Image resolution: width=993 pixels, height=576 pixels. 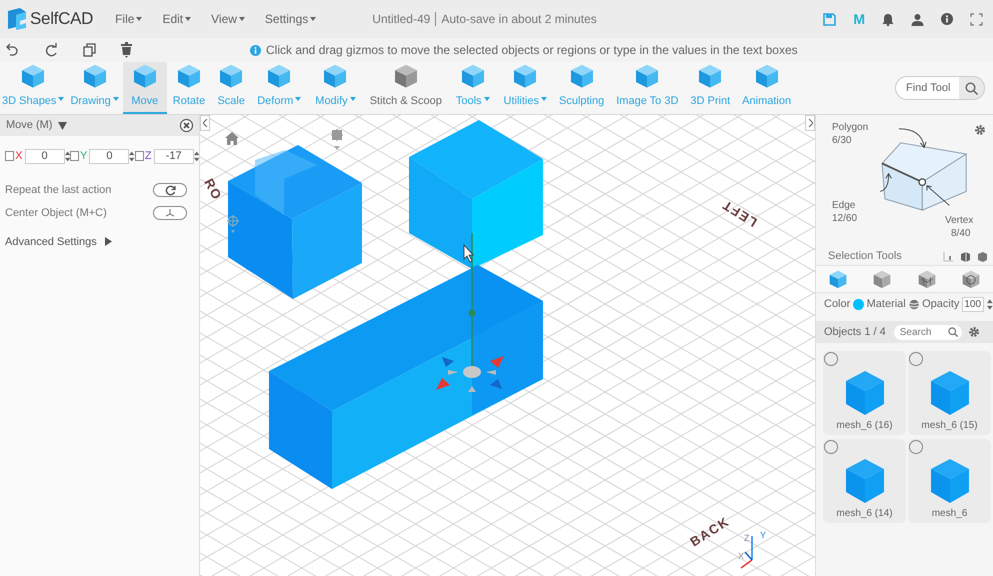 I want to click on document-title: Untitled-49, so click(x=404, y=19).